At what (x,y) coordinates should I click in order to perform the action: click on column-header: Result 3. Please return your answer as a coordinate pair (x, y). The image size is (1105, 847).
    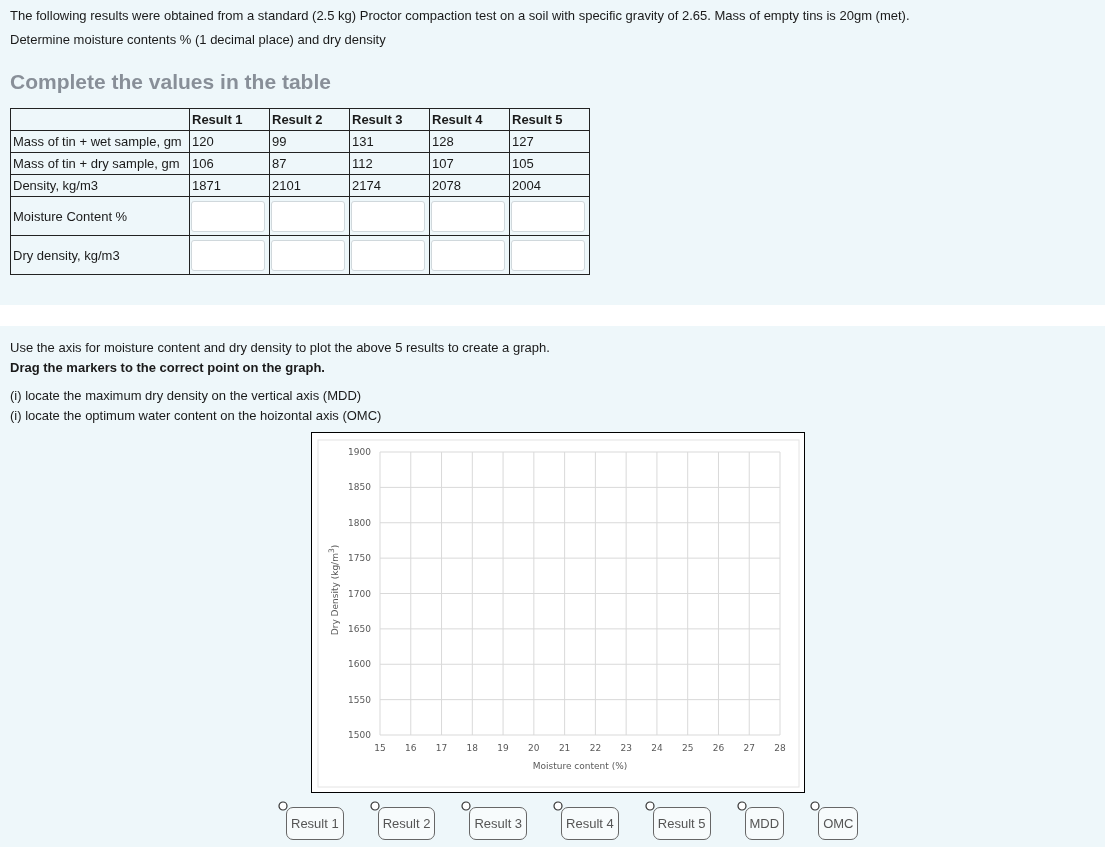
    Looking at the image, I should click on (389, 119).